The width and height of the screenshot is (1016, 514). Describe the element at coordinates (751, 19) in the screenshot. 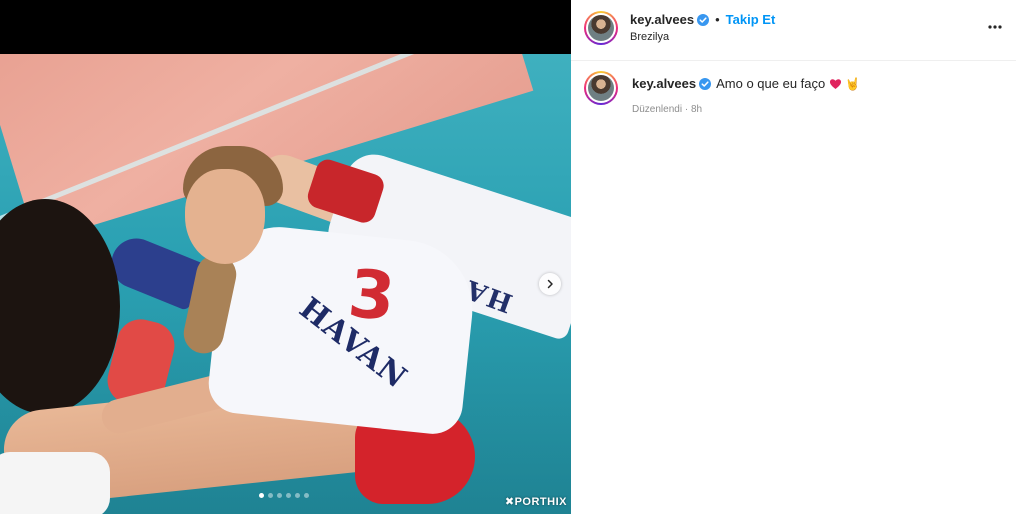

I see `follow-button: Takip Et` at that location.